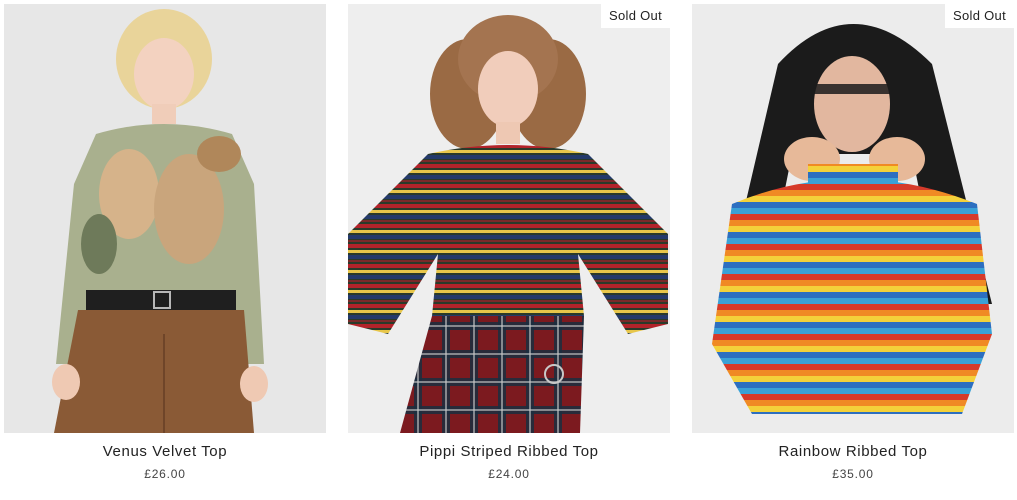  I want to click on product-price: £35.00, so click(853, 474).